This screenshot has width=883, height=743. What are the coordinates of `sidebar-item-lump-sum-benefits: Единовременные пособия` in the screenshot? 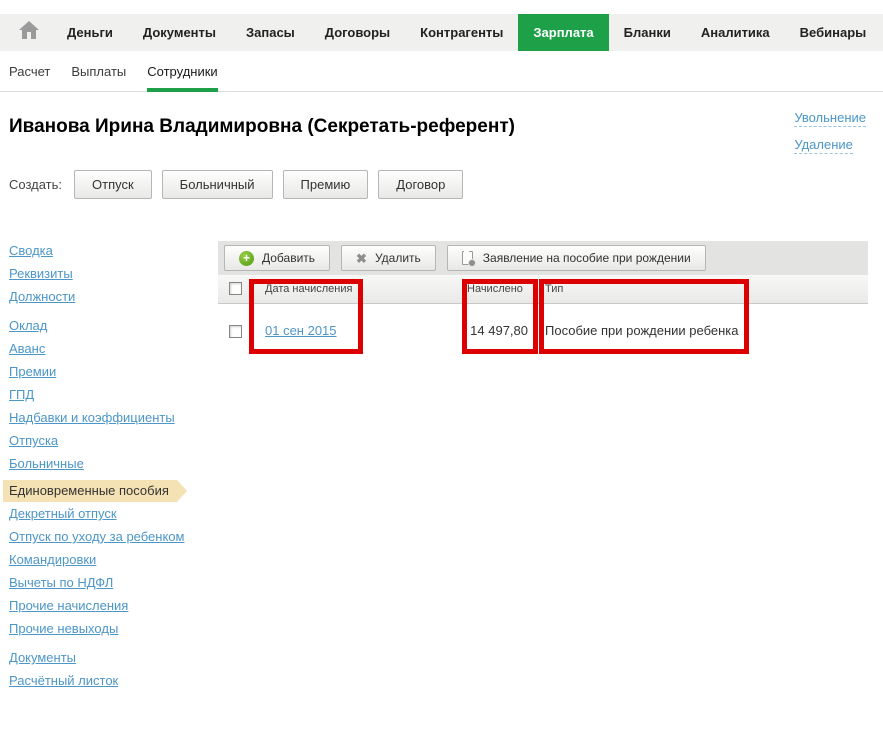 It's located at (95, 491).